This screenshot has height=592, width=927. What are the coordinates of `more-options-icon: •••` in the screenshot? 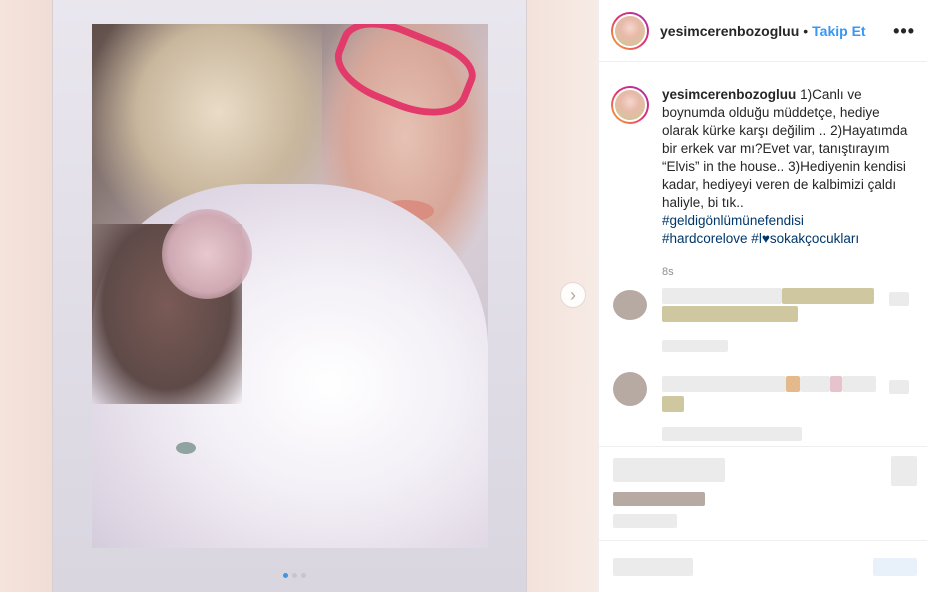 It's located at (904, 31).